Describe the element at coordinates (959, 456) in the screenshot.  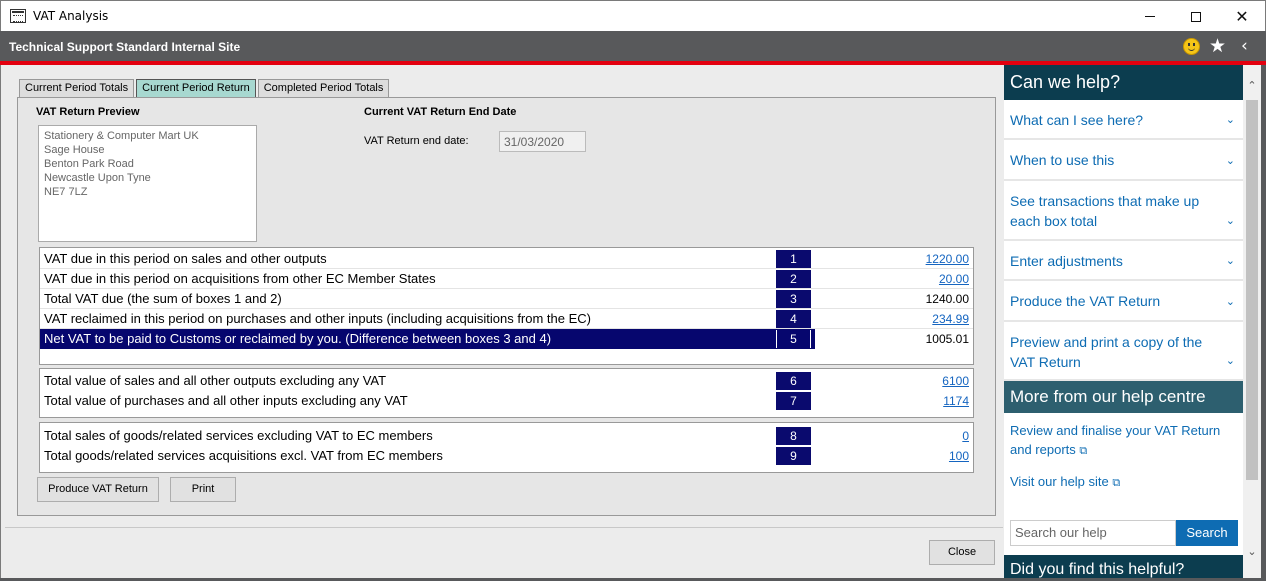
I see `box-value-link: 100` at that location.